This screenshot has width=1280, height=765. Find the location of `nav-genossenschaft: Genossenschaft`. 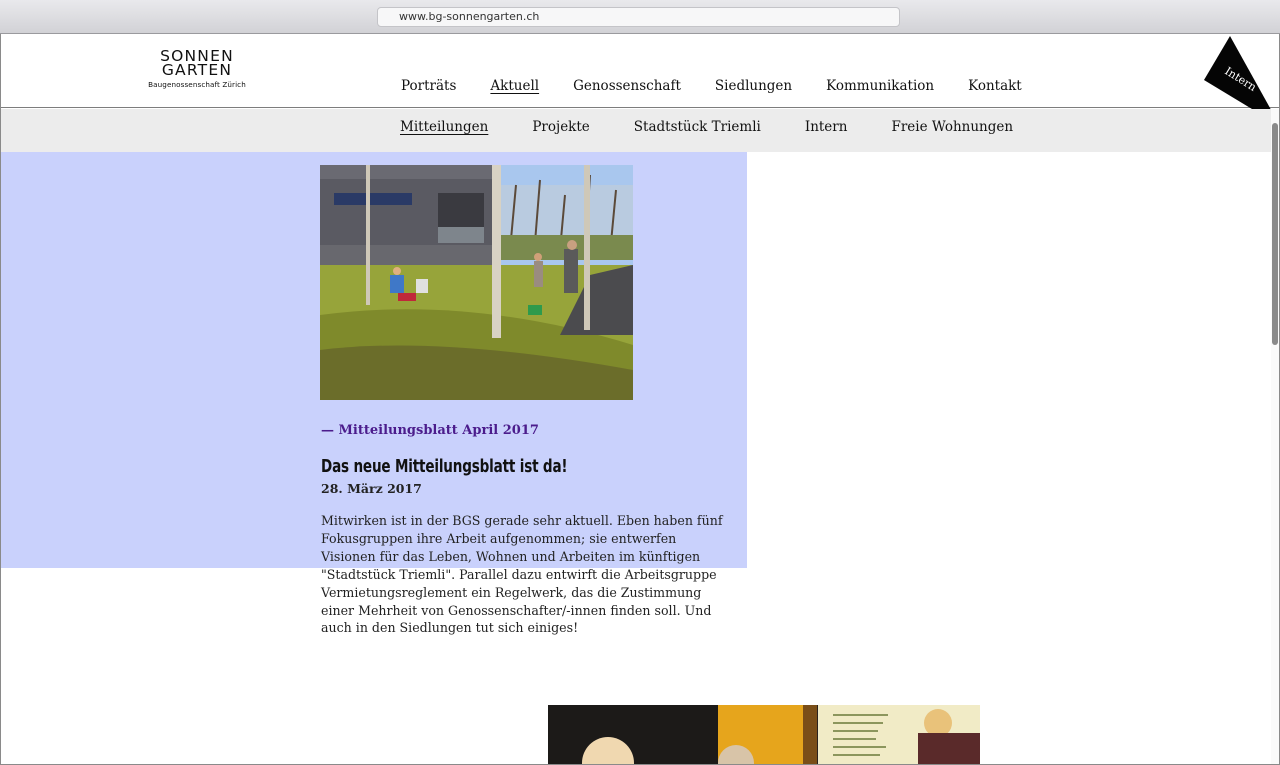

nav-genossenschaft: Genossenschaft is located at coordinates (627, 86).